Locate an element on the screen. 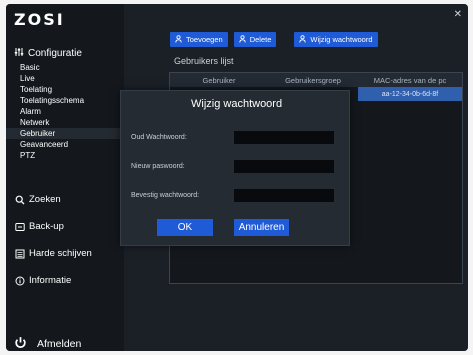  change-password-label: Wijzig wachtwoord is located at coordinates (341, 39).